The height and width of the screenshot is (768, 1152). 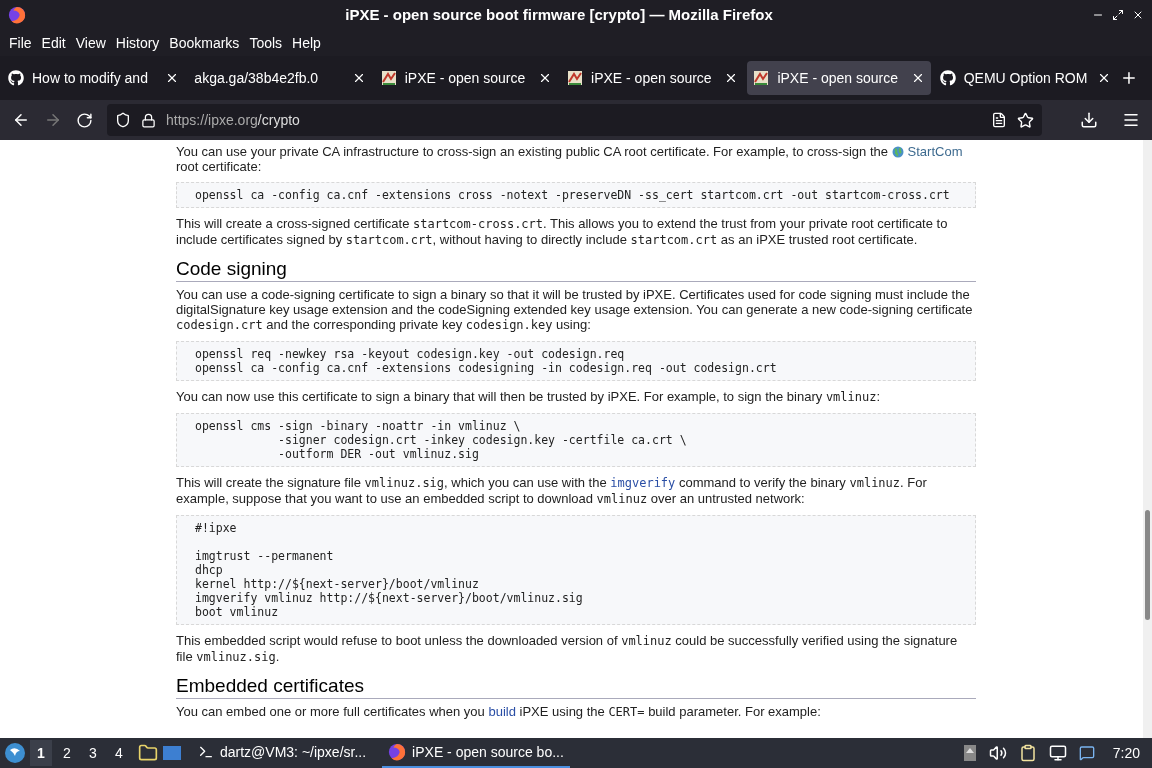 I want to click on menu-item: Help, so click(x=306, y=43).